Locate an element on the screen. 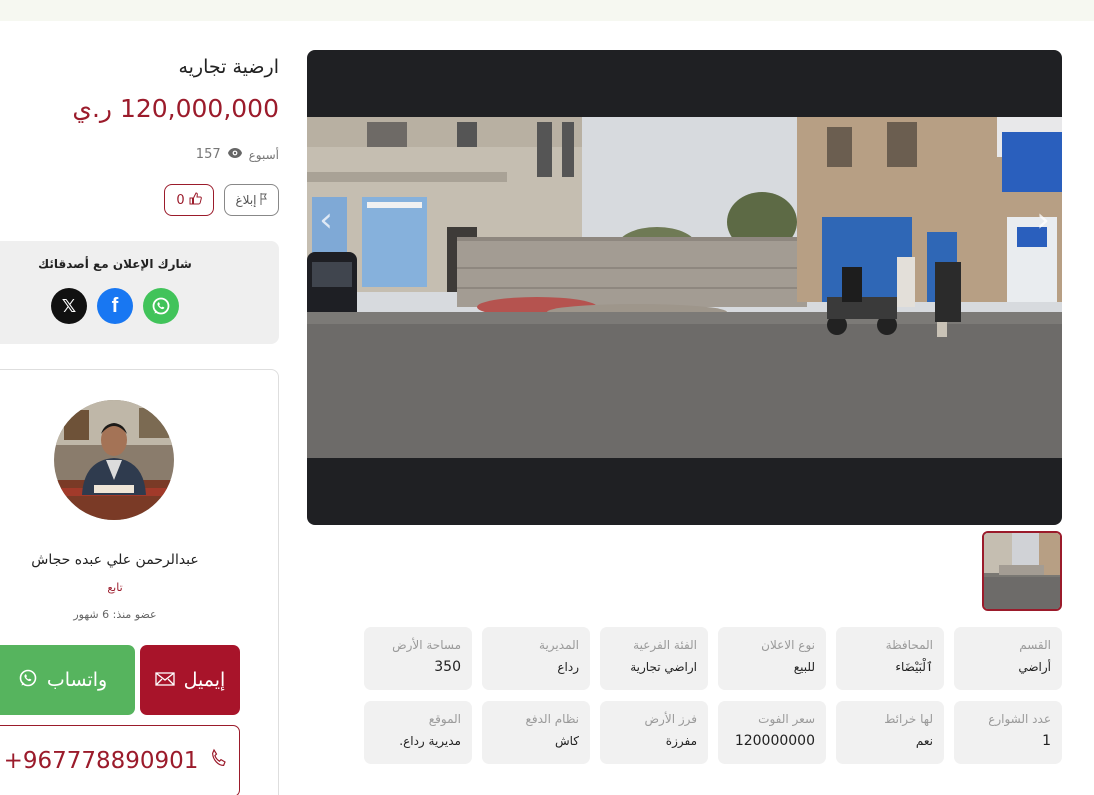 The width and height of the screenshot is (1094, 795). detail-land-area: مساحة الأرض 350 is located at coordinates (418, 658).